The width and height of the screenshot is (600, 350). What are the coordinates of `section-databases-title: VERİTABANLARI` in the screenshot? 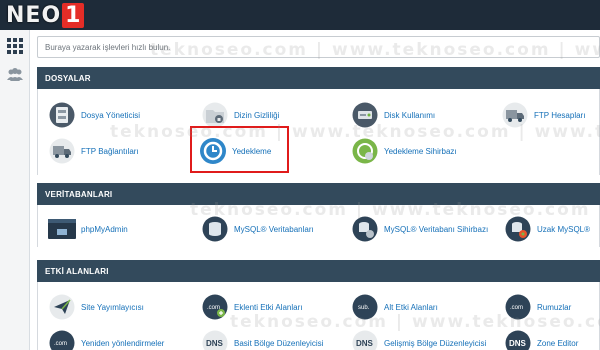 It's located at (318, 194).